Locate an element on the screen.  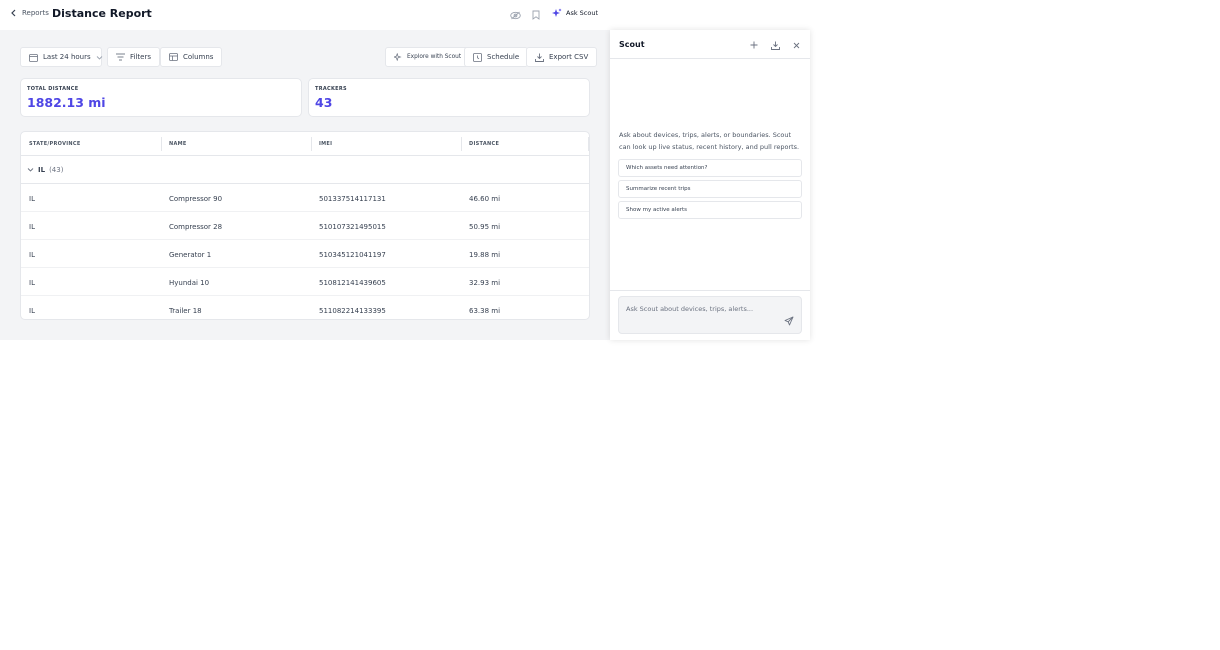
schedule-button: Schedule is located at coordinates (496, 57).